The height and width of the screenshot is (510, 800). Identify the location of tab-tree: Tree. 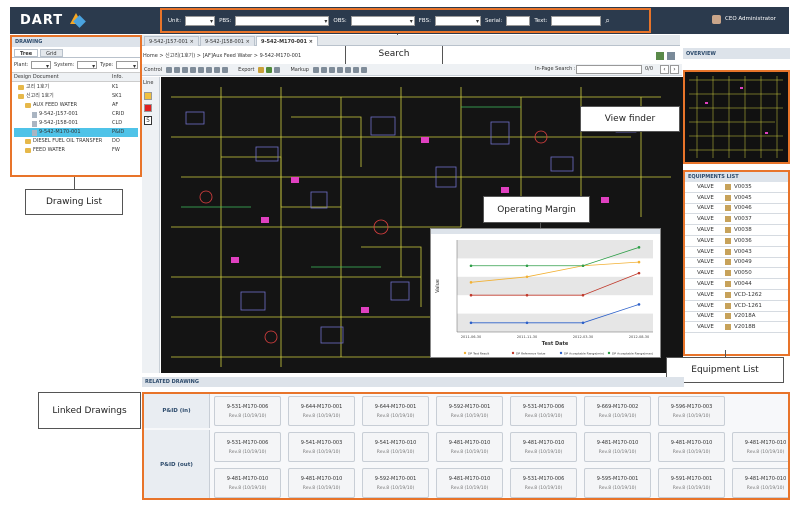
(26, 53).